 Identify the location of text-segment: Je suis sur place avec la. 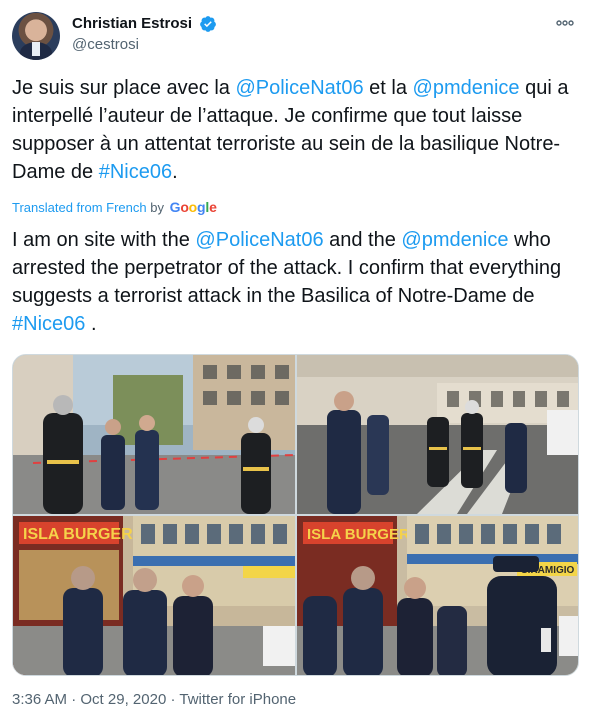
(124, 88).